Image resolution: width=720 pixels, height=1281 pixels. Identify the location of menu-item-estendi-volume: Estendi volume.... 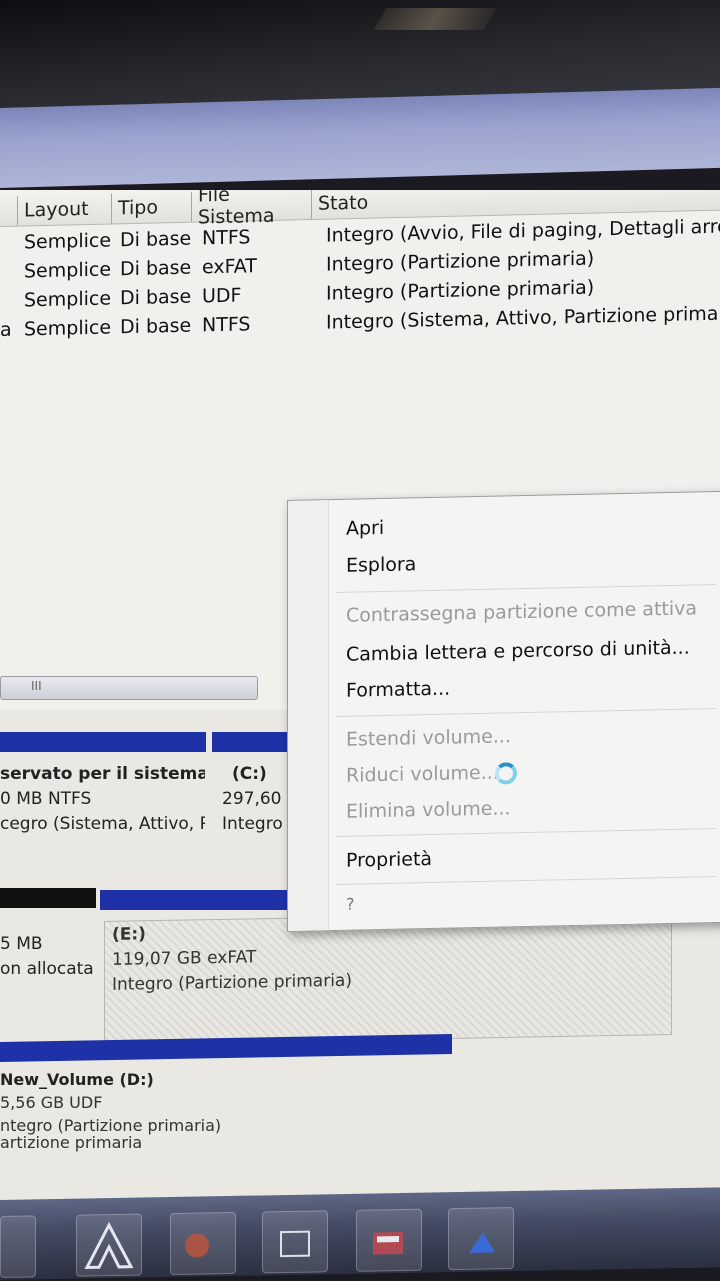
(428, 737).